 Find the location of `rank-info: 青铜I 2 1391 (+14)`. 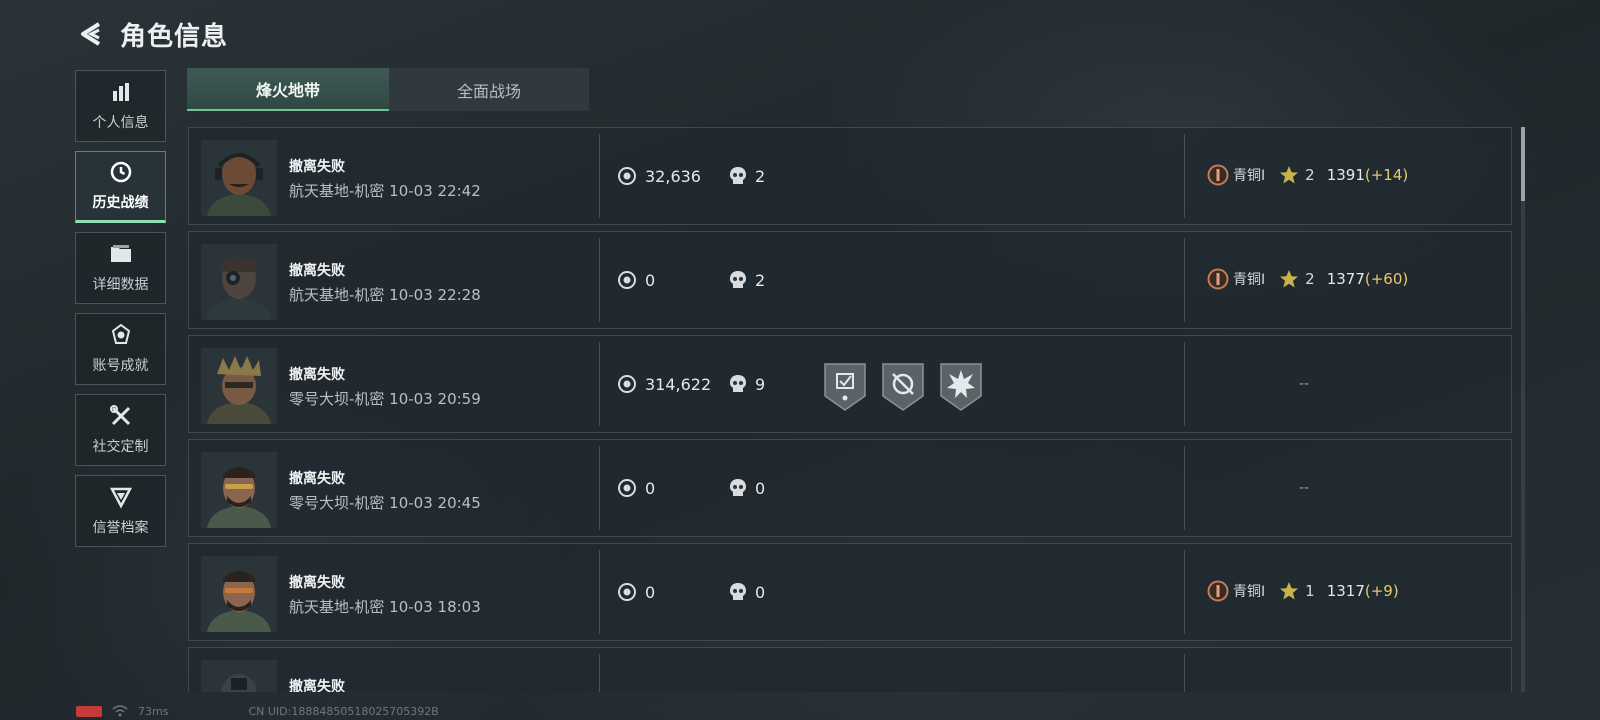

rank-info: 青铜I 2 1391 (+14) is located at coordinates (1307, 175).